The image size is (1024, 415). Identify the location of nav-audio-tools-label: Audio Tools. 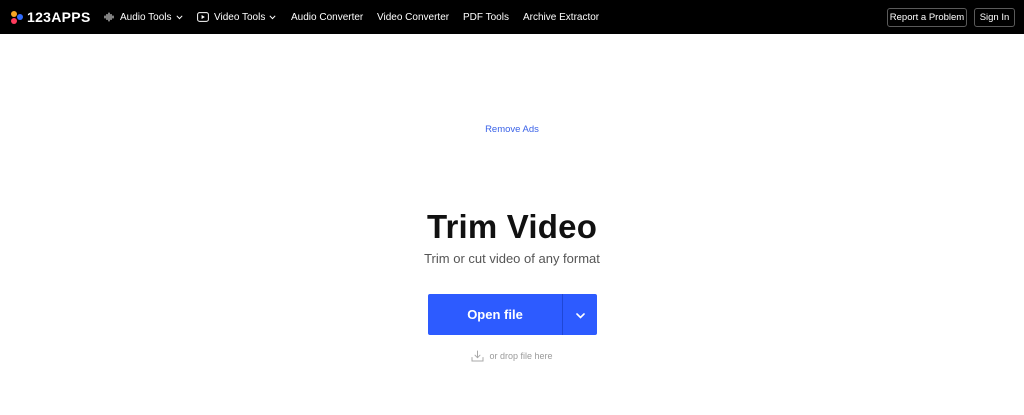
(146, 17).